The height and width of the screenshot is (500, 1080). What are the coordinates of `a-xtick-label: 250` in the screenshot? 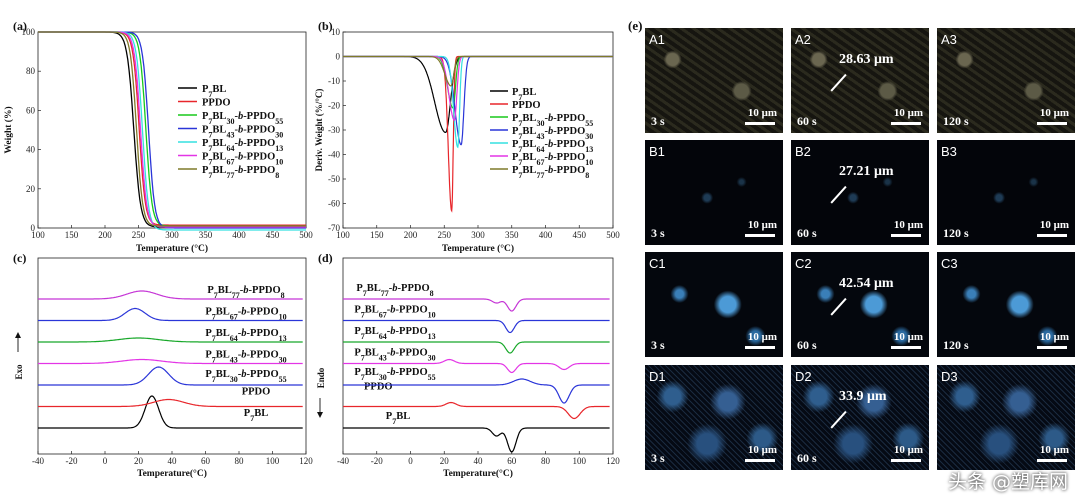 It's located at (139, 235).